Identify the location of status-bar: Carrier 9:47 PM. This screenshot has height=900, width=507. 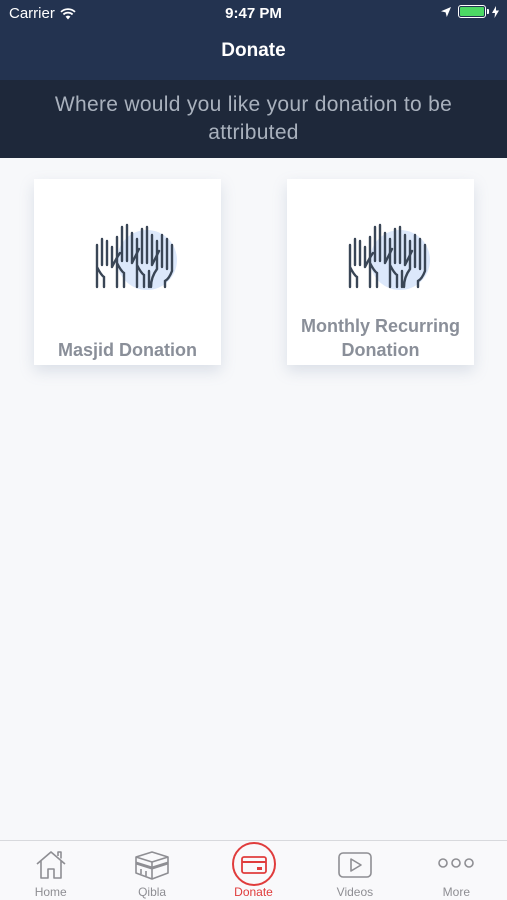
(253, 13).